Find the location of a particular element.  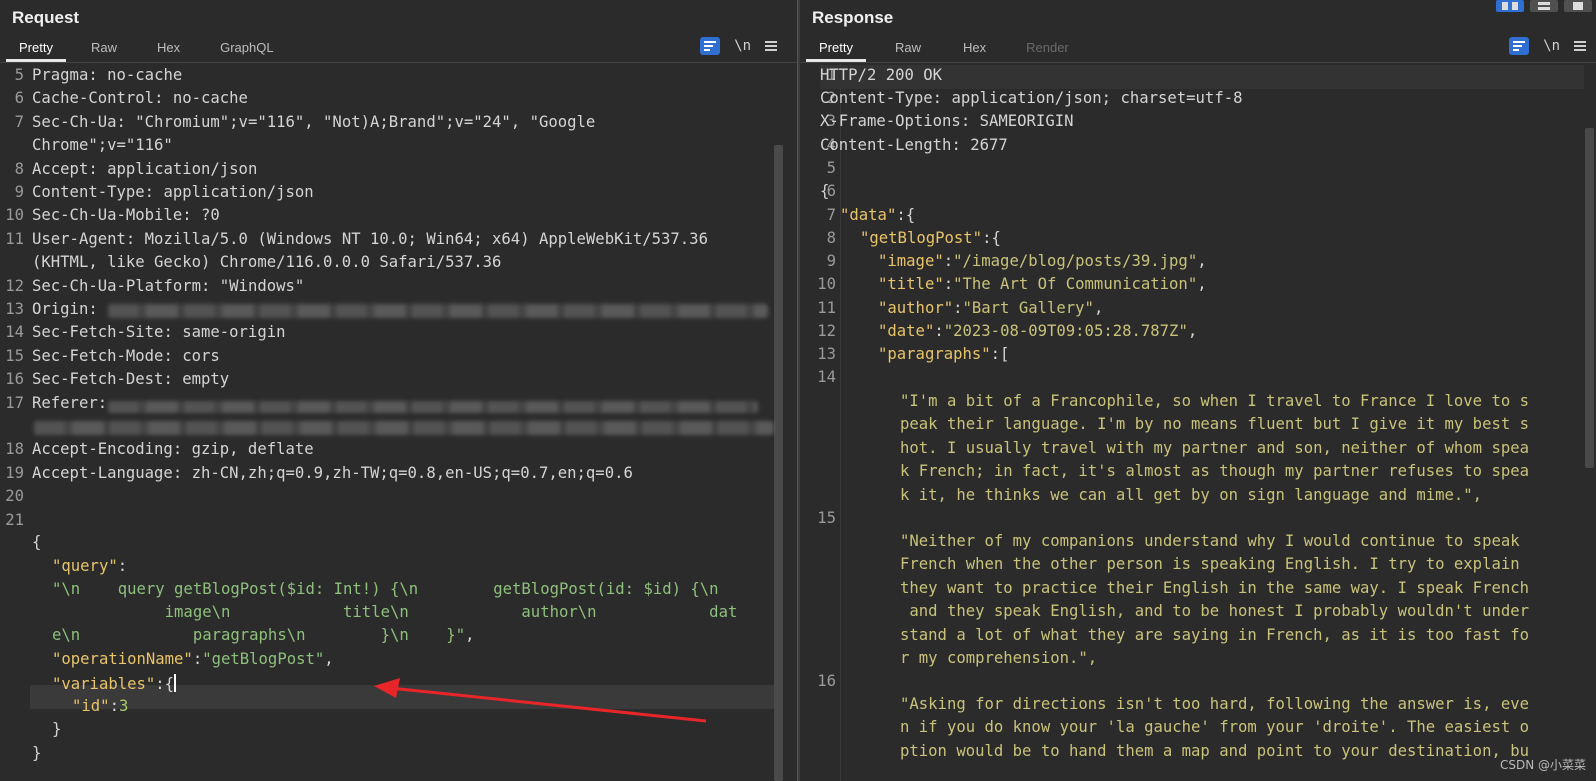

header-key: X-Frame-Options is located at coordinates (890, 121).